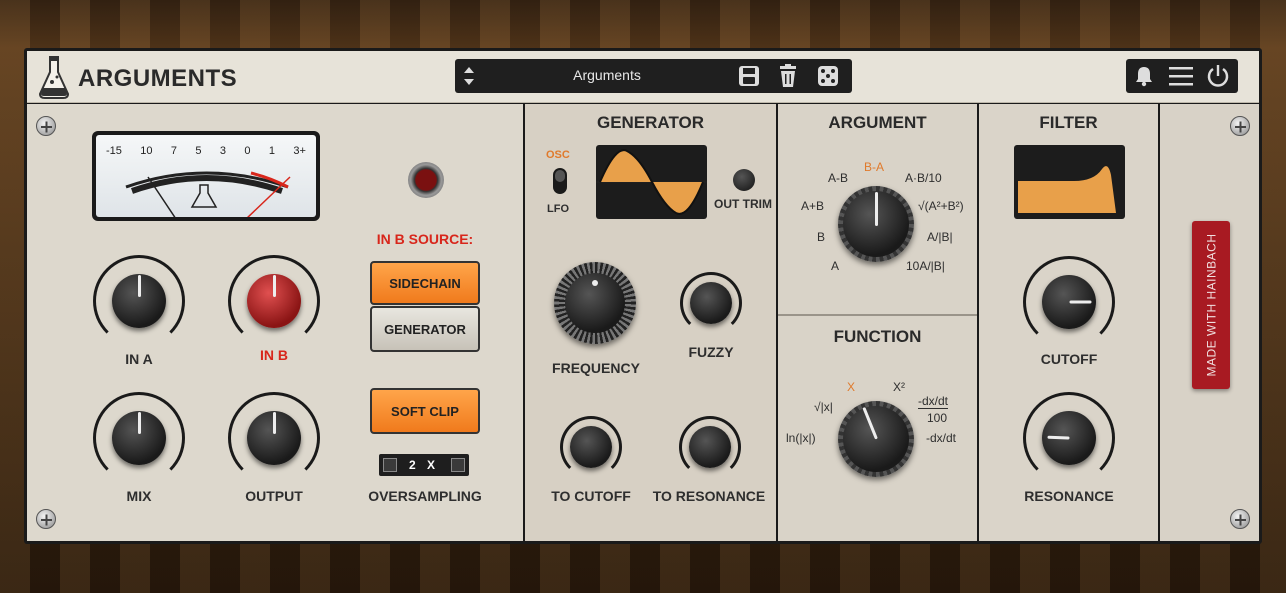 Image resolution: width=1286 pixels, height=593 pixels. I want to click on vu-scale-label: -15, so click(114, 151).